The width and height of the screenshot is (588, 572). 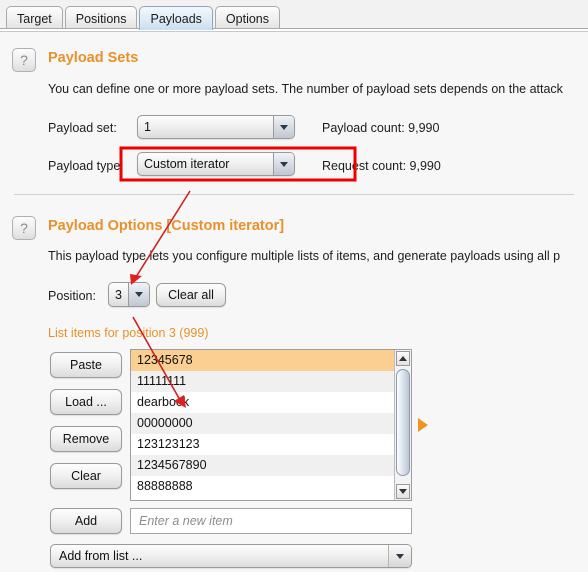 What do you see at coordinates (86, 476) in the screenshot?
I see `clear-button: Clear` at bounding box center [86, 476].